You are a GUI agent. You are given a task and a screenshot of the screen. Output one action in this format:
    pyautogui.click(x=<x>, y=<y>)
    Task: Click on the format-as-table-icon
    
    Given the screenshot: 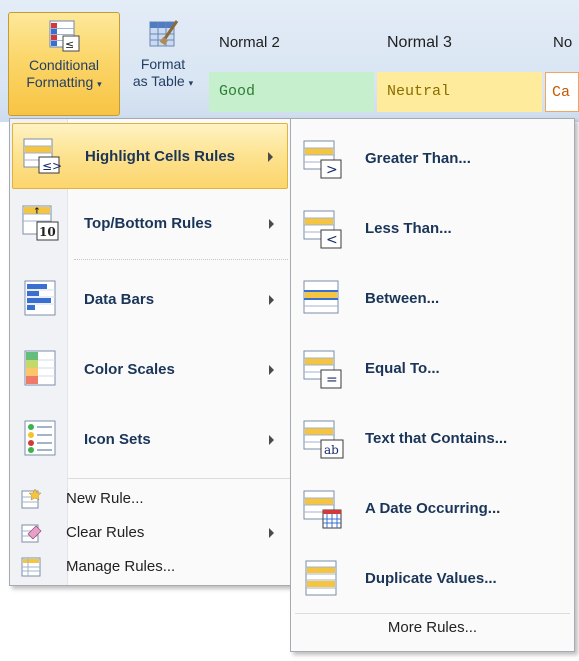 What is the action you would take?
    pyautogui.click(x=164, y=33)
    